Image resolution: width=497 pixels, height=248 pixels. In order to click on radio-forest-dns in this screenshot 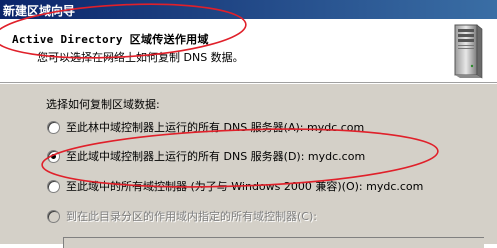, I will do `click(53, 127)`.